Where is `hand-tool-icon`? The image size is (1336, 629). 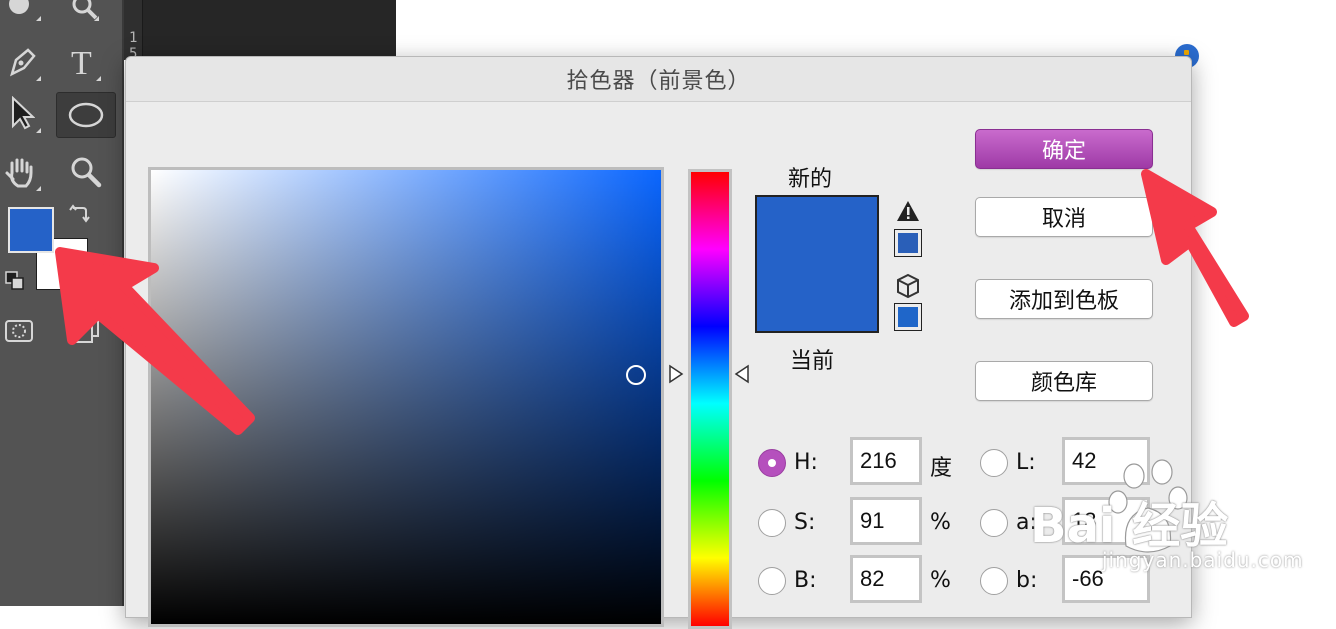
hand-tool-icon is located at coordinates (21, 172).